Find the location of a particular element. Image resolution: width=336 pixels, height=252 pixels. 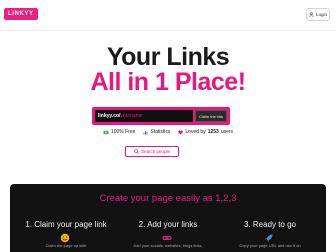

stat-statistics: Statistics is located at coordinates (156, 132).